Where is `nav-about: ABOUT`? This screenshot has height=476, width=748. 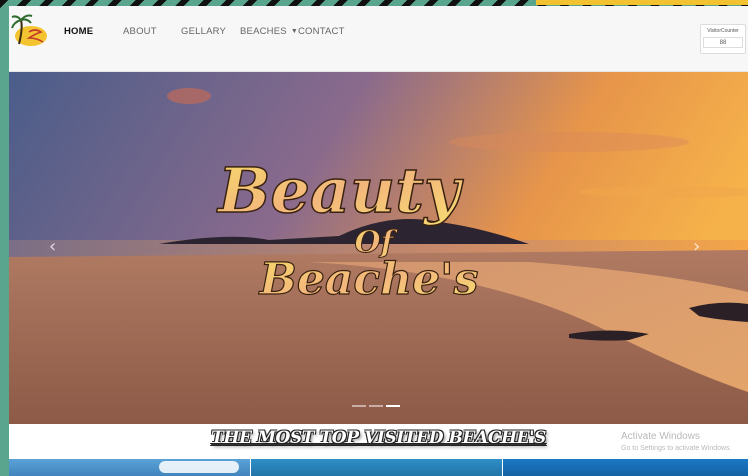
nav-about: ABOUT is located at coordinates (140, 31).